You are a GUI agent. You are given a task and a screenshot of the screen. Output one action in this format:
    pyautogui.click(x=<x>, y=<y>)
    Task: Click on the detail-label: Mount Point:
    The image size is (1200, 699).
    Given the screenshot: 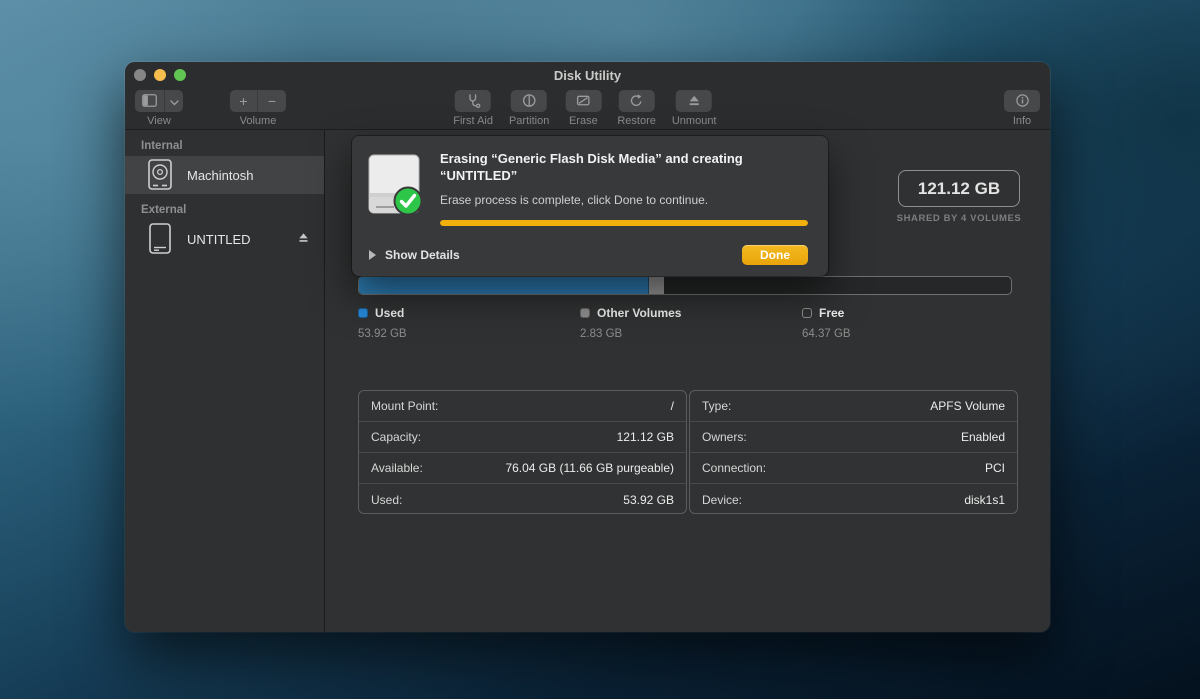 What is the action you would take?
    pyautogui.click(x=405, y=406)
    